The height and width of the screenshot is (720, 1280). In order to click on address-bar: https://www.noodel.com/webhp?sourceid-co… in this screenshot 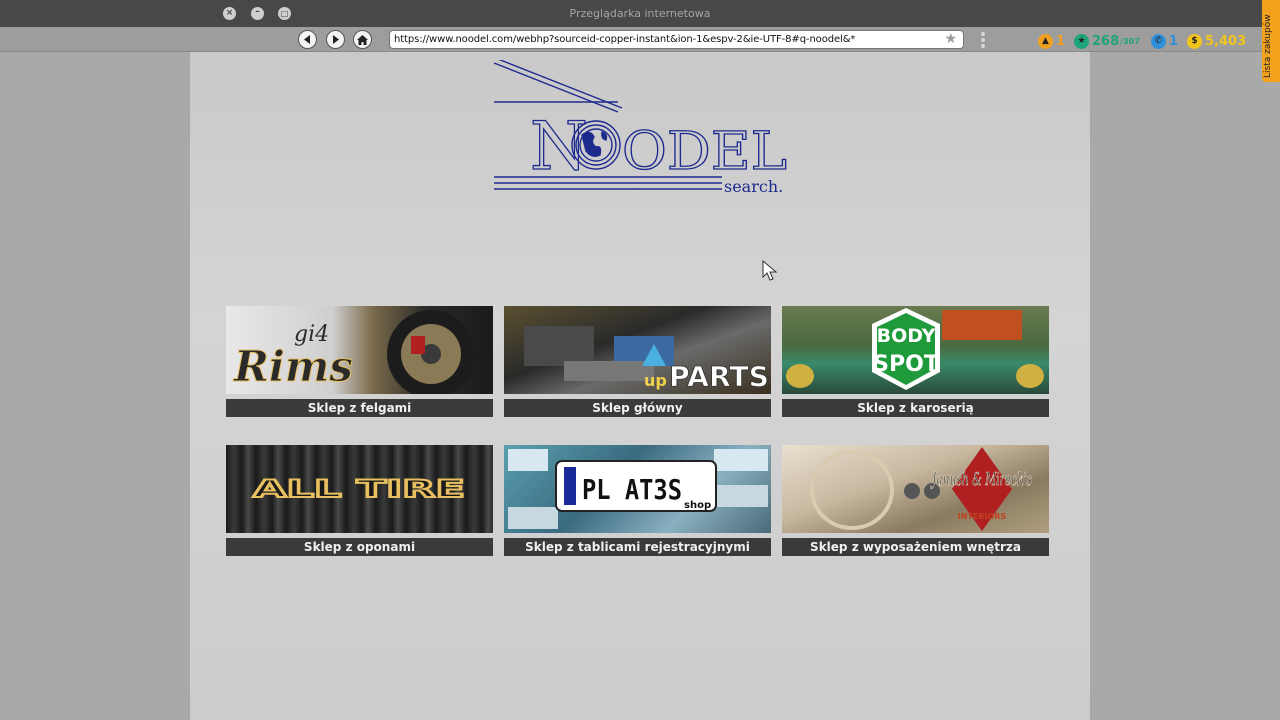, I will do `click(676, 39)`.